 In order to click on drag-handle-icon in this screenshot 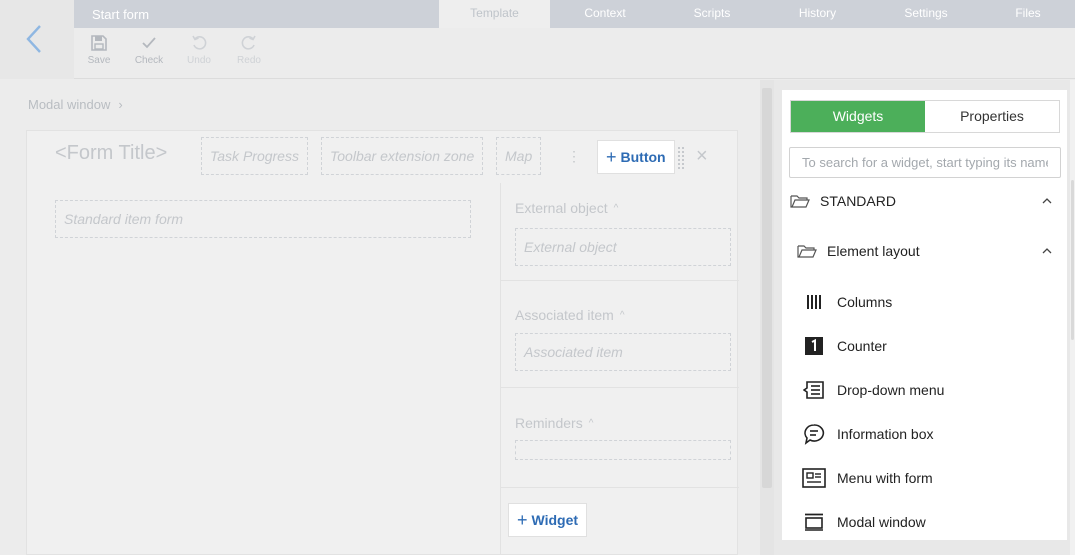, I will do `click(681, 158)`.